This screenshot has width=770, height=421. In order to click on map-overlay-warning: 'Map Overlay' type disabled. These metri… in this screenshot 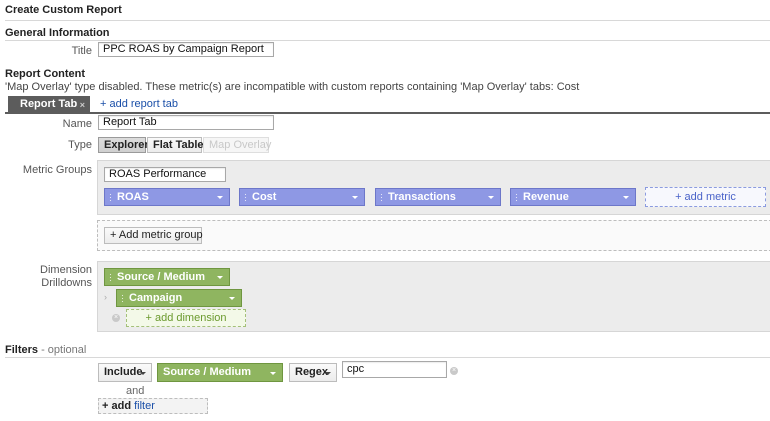, I will do `click(292, 87)`.